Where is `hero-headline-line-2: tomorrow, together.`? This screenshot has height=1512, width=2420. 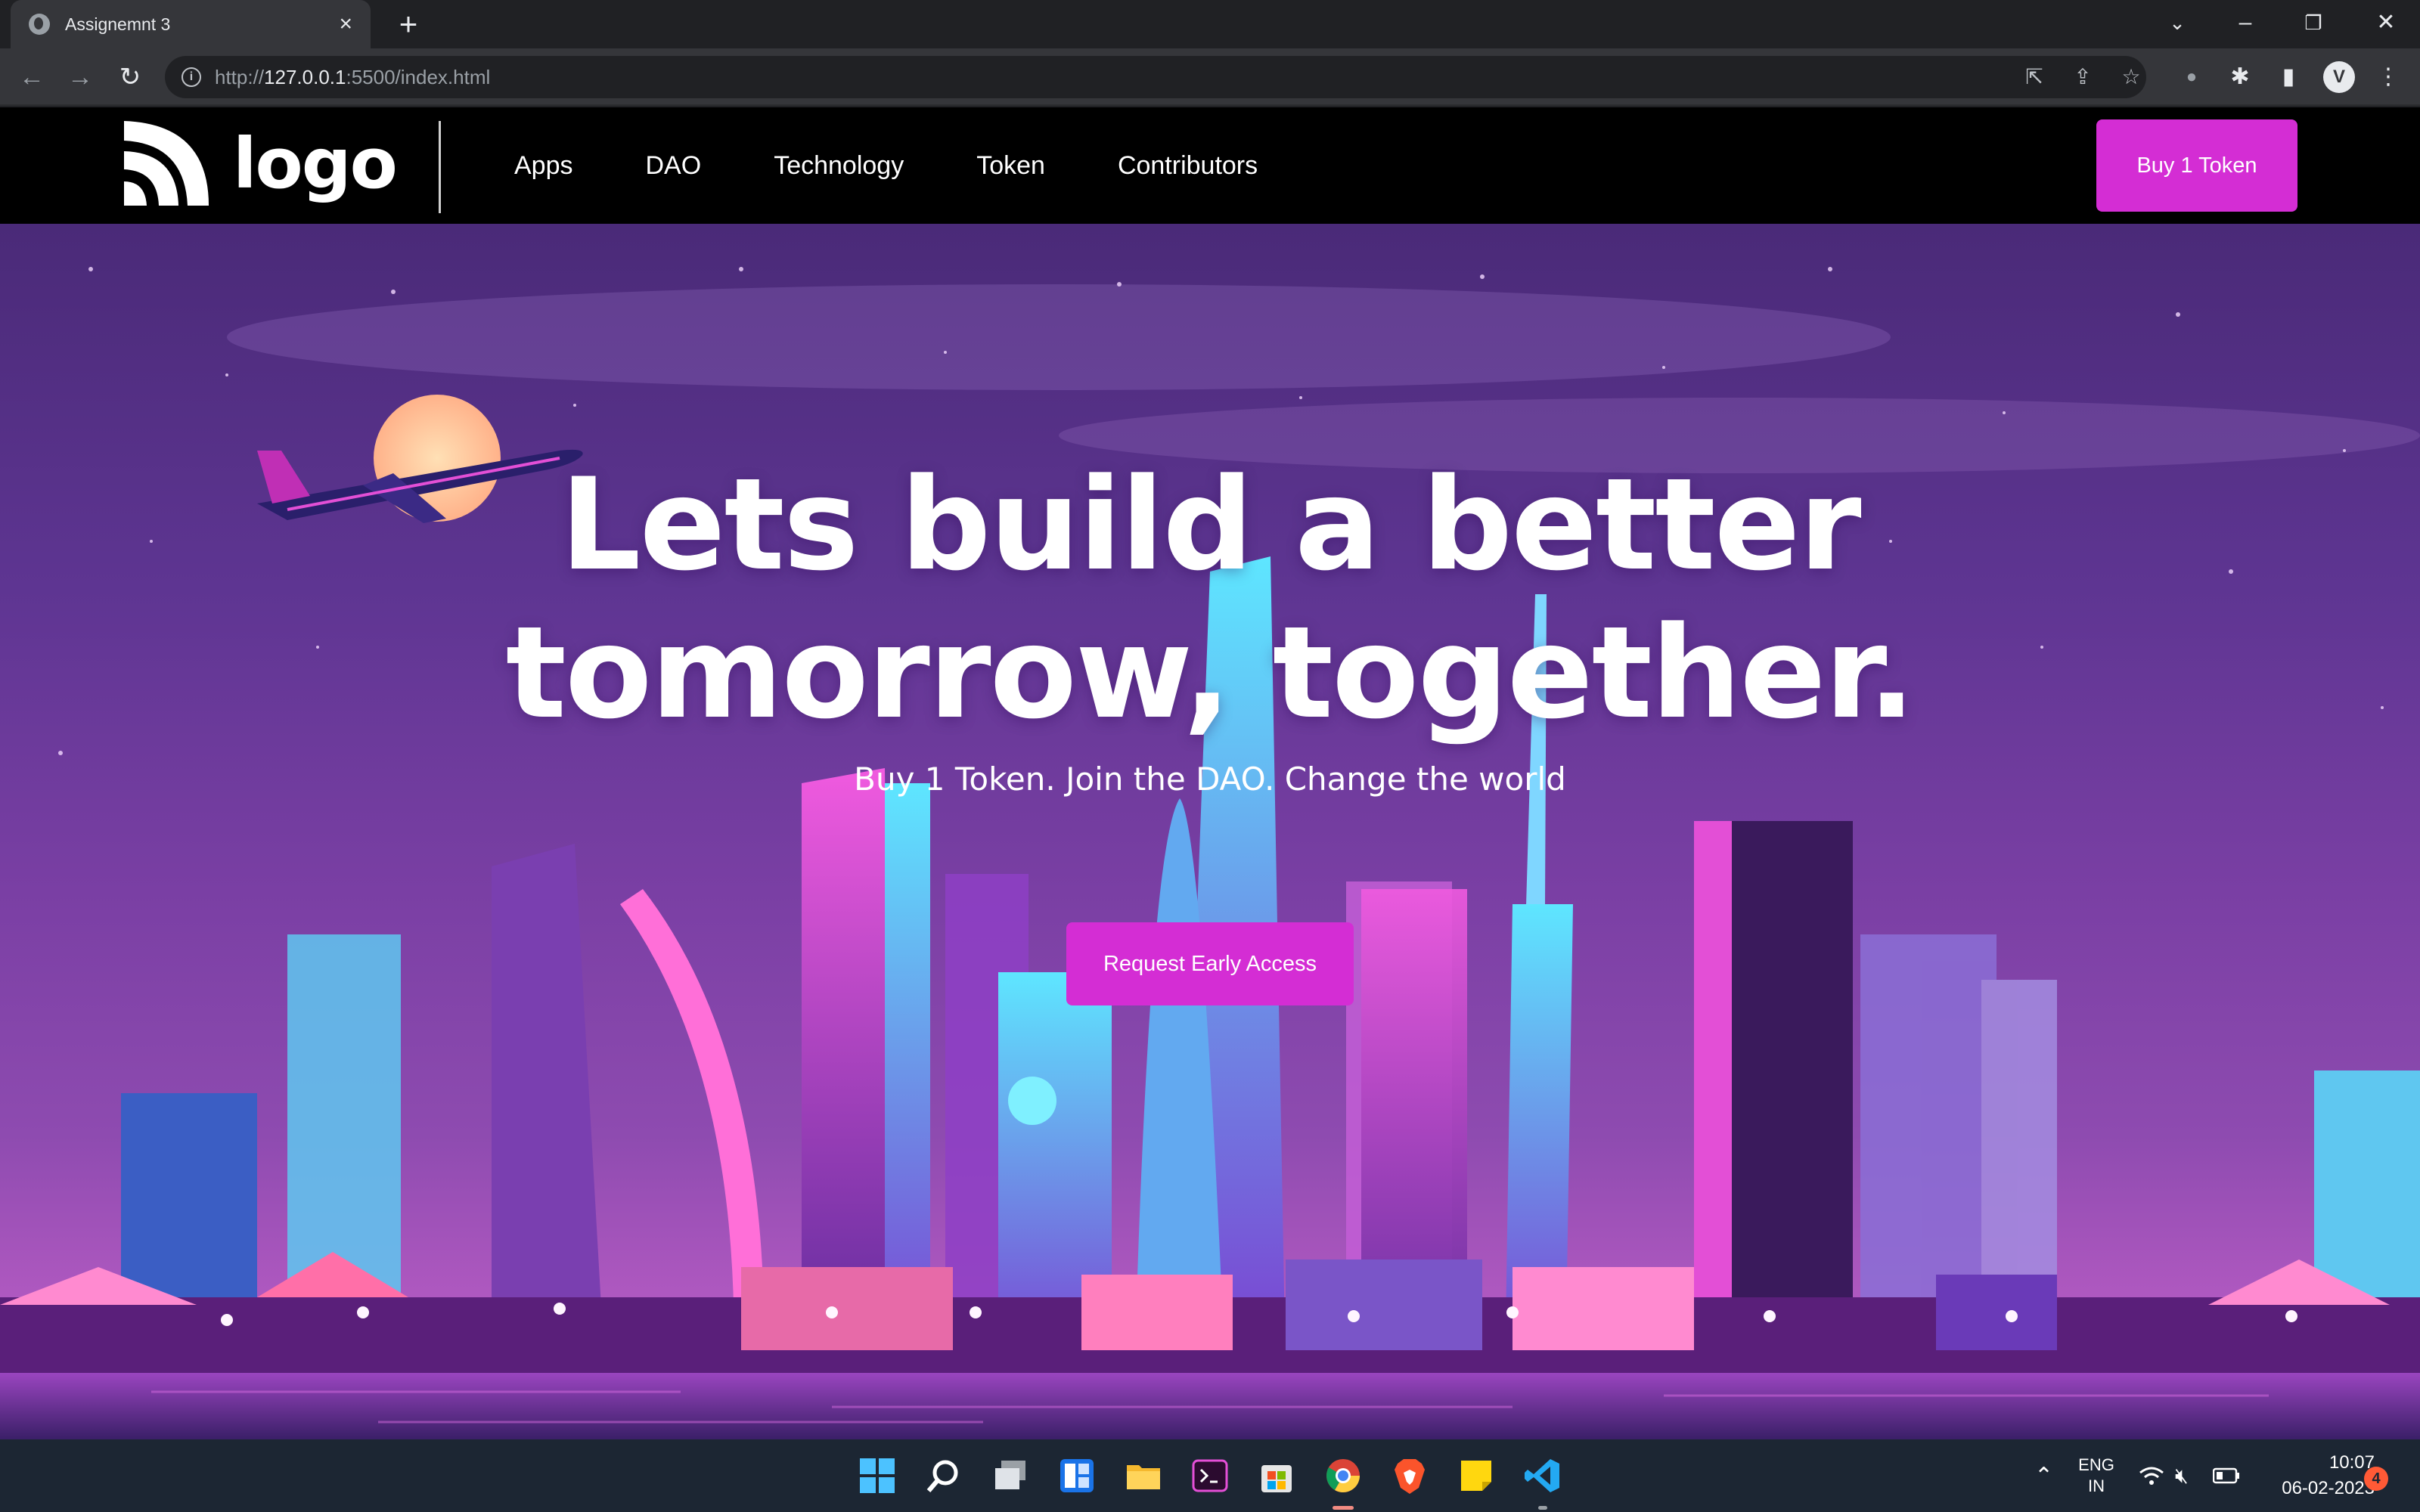 hero-headline-line-2: tomorrow, together. is located at coordinates (1210, 673).